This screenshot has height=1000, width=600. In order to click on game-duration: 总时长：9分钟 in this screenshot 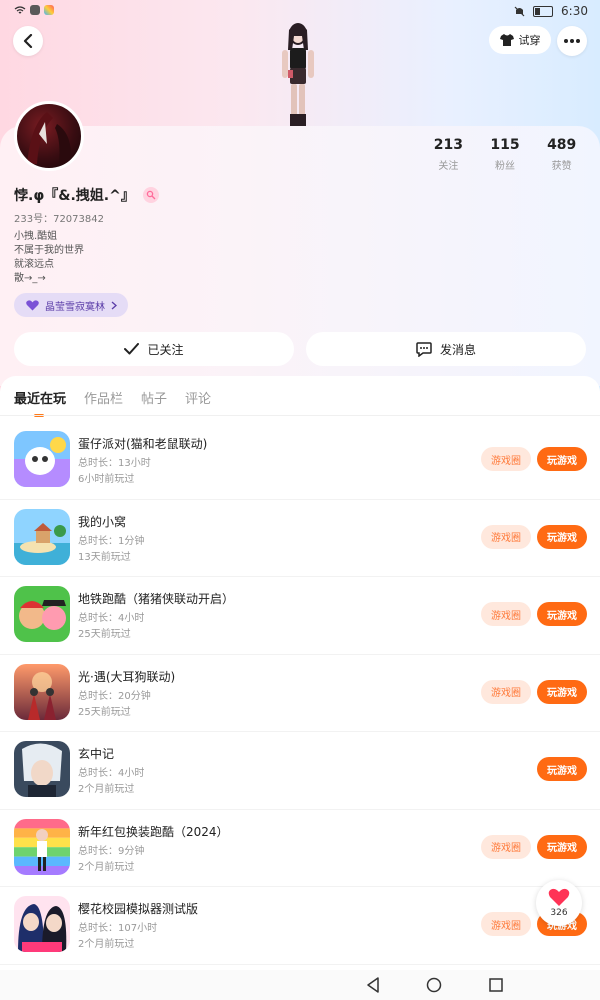, I will do `click(111, 851)`.